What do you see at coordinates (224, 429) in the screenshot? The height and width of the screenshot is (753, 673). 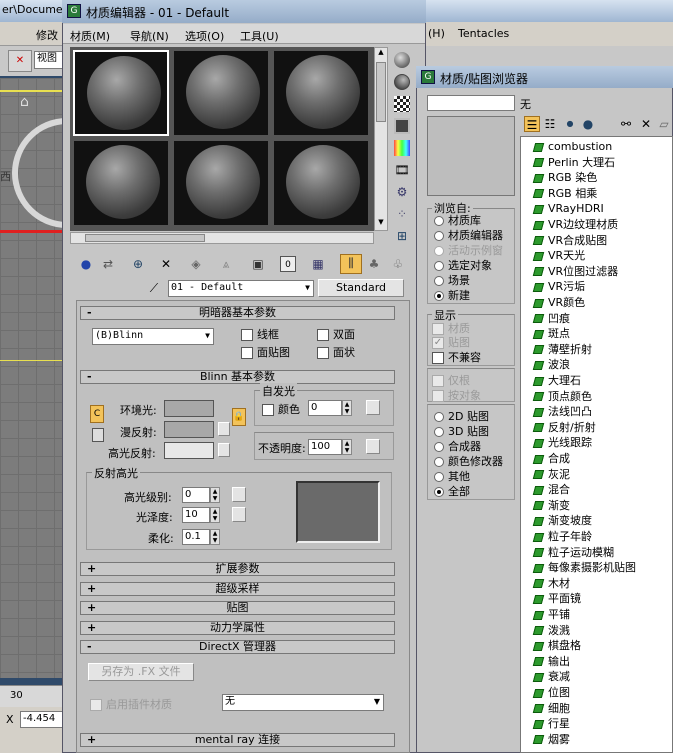 I see `diffuse-map-button` at bounding box center [224, 429].